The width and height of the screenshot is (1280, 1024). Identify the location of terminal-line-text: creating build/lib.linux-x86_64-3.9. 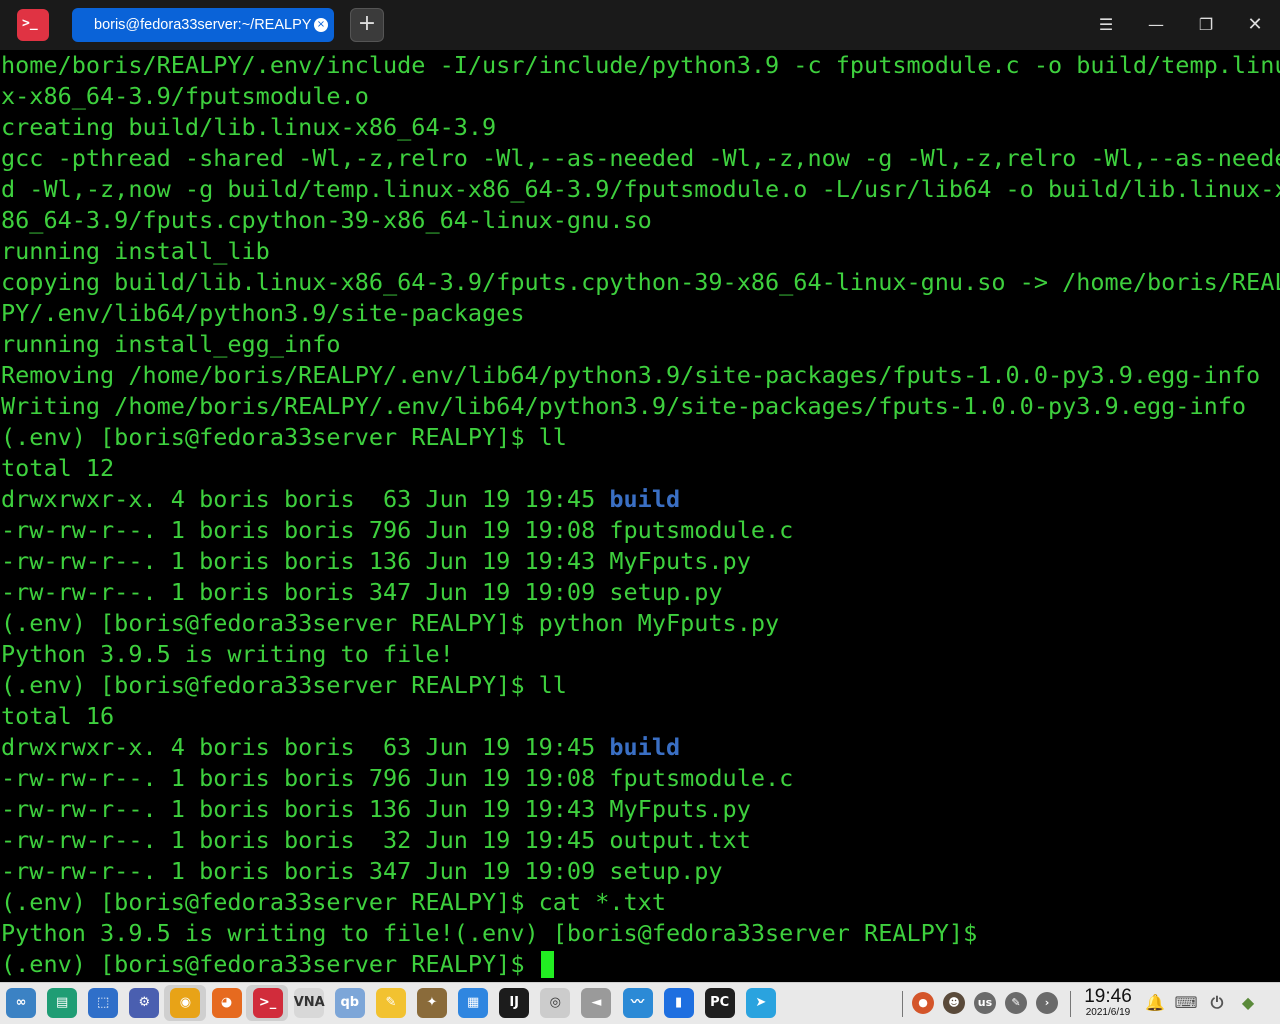
(249, 127).